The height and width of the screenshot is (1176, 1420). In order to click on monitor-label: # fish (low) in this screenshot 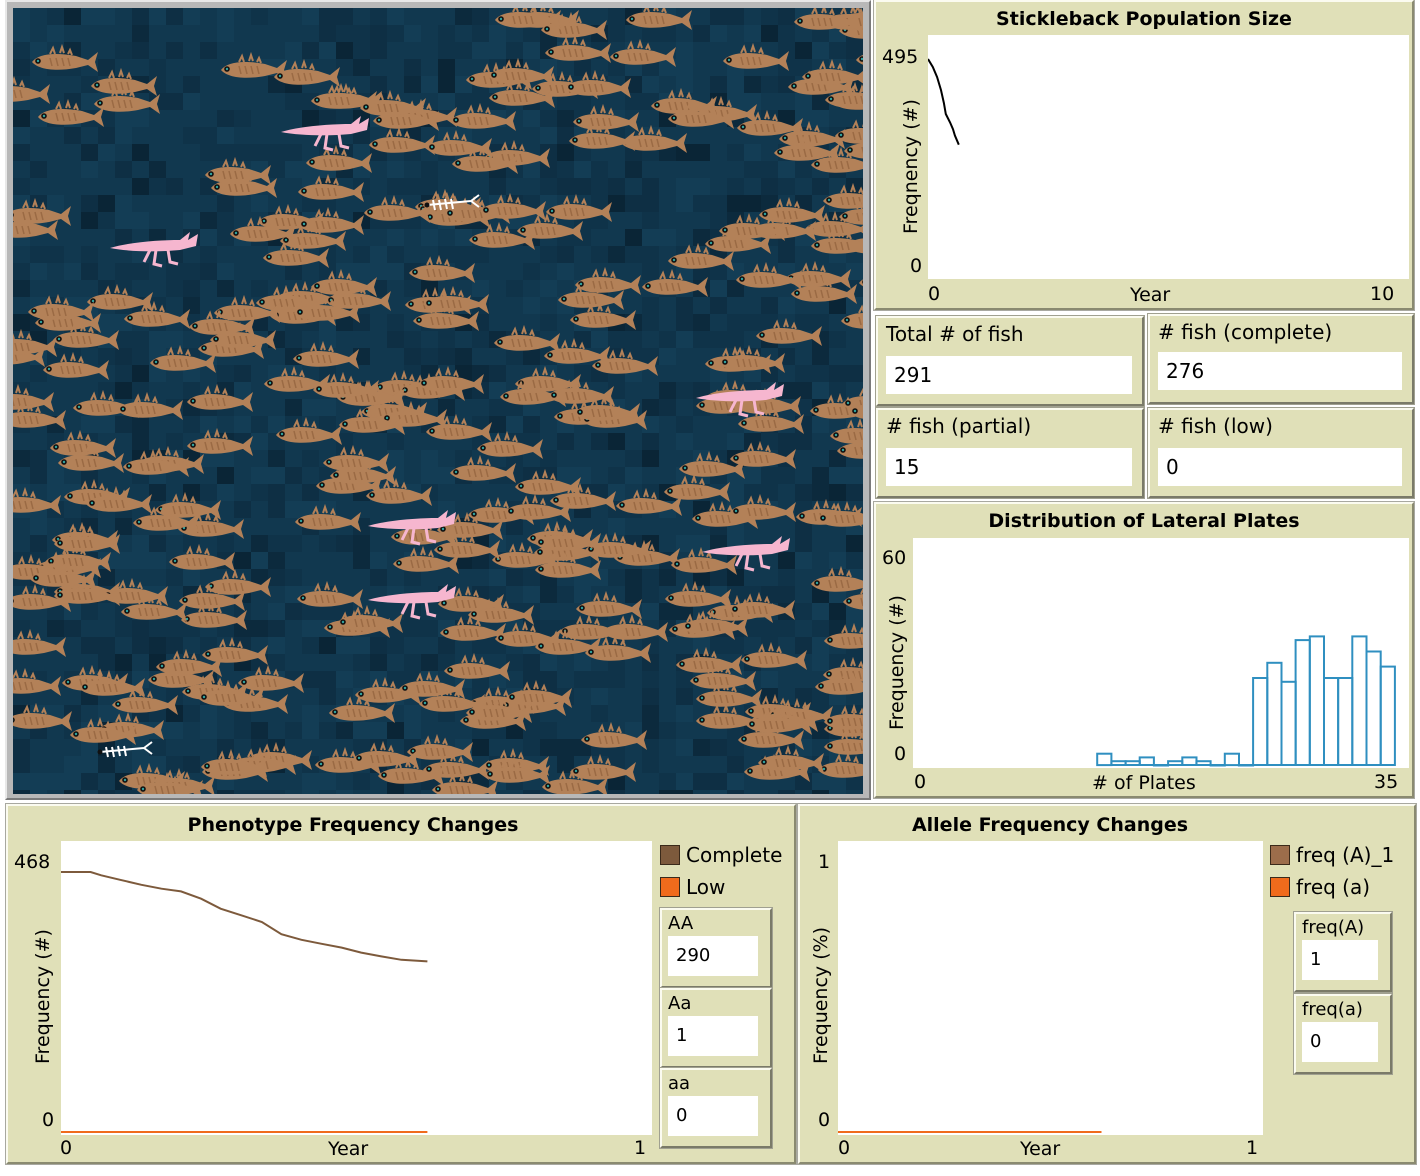, I will do `click(1215, 426)`.